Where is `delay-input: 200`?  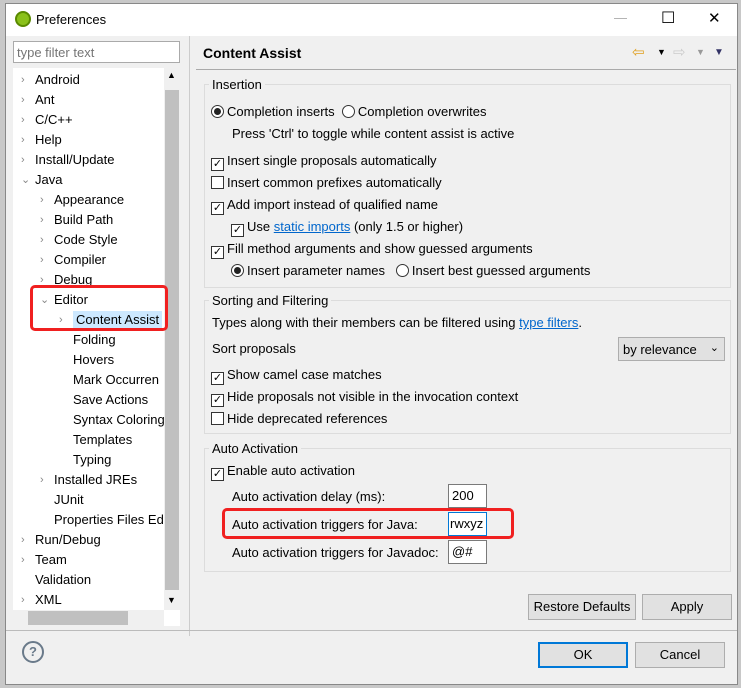
delay-input: 200 is located at coordinates (467, 496).